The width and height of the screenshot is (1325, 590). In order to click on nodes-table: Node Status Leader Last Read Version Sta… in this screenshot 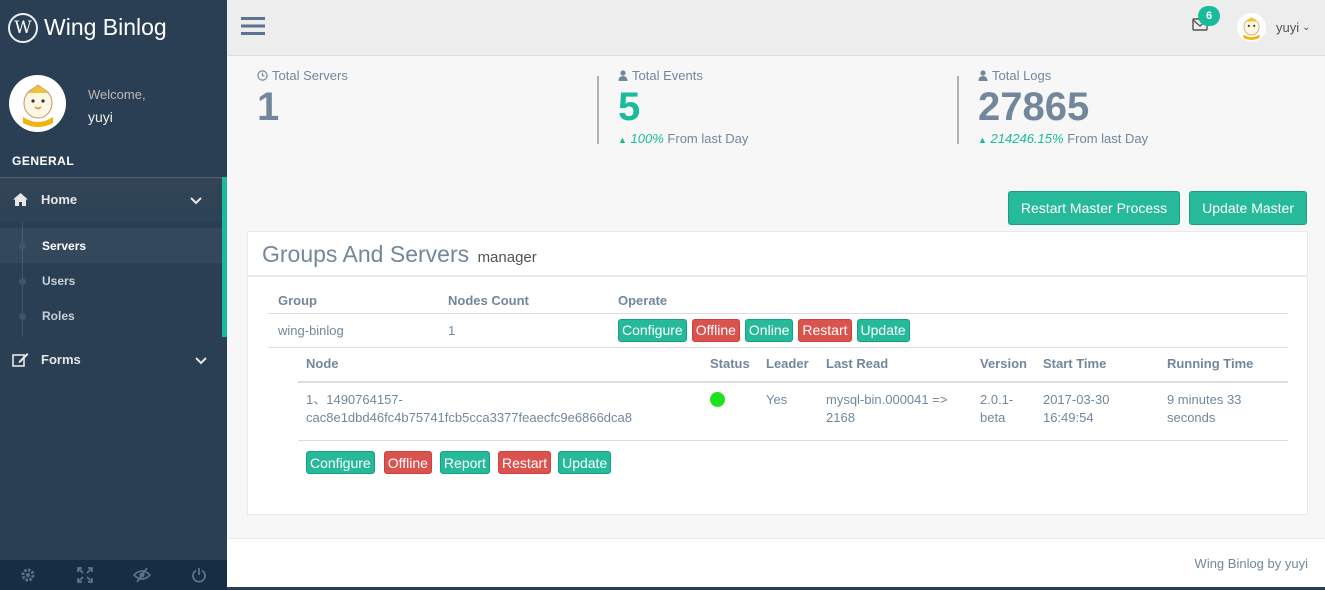, I will do `click(793, 393)`.